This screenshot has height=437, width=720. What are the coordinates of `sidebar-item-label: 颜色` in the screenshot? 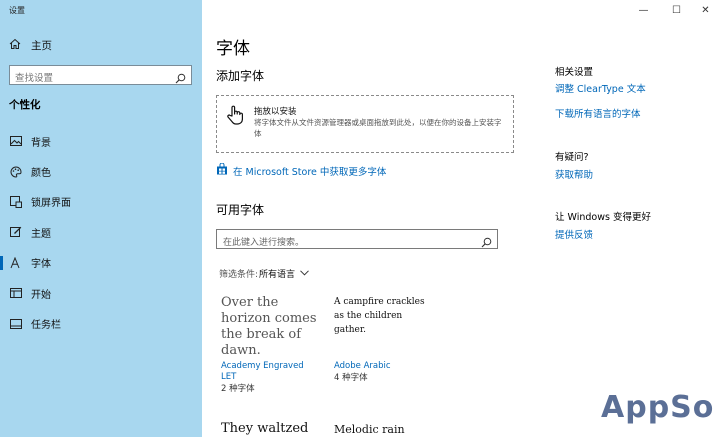 It's located at (41, 174).